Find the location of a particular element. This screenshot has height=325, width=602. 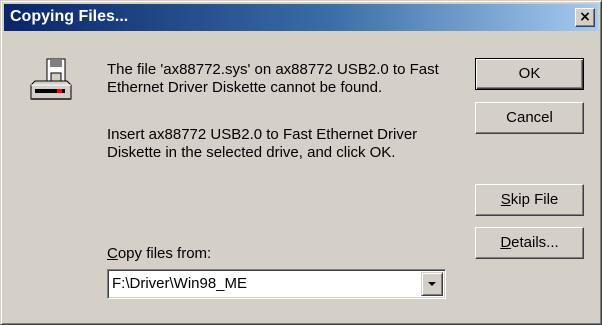

copy-files-from-combobox: F:\Driver\Win98_ME is located at coordinates (276, 284).